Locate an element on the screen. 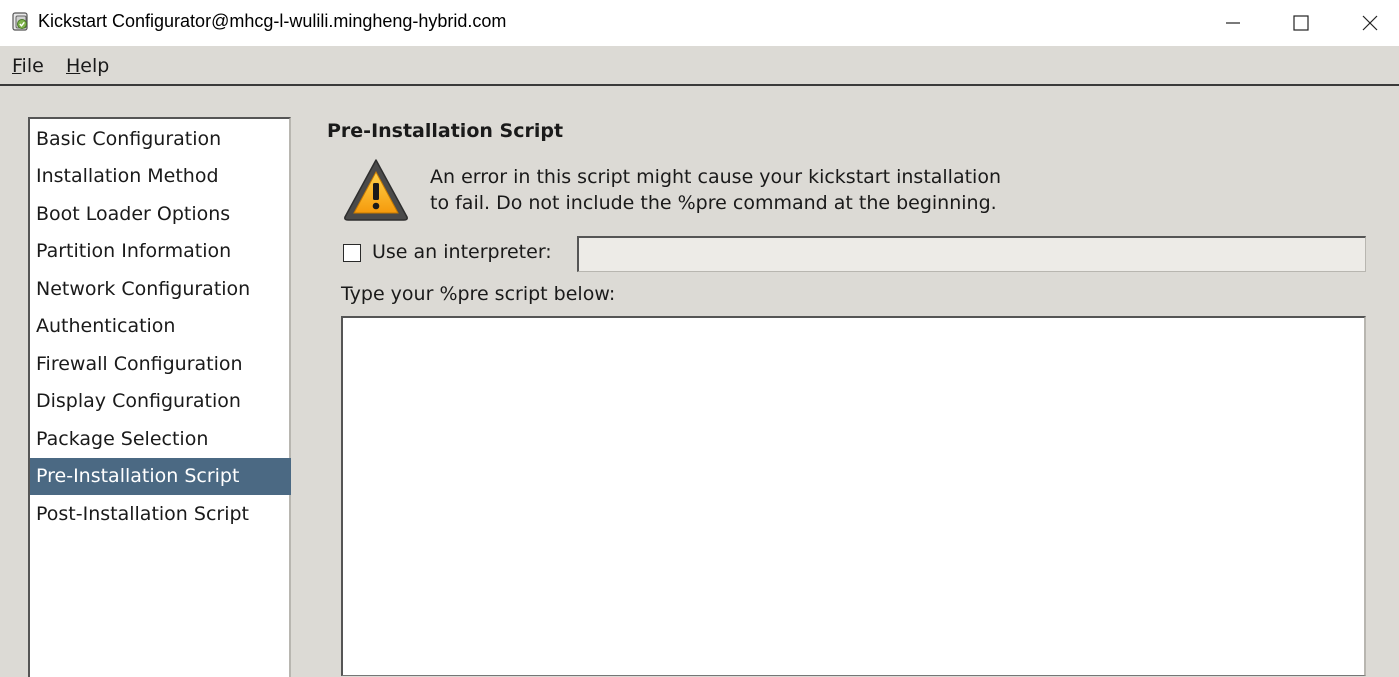 The height and width of the screenshot is (677, 1399). sidebar-item-partition-information: Partition Information is located at coordinates (160, 251).